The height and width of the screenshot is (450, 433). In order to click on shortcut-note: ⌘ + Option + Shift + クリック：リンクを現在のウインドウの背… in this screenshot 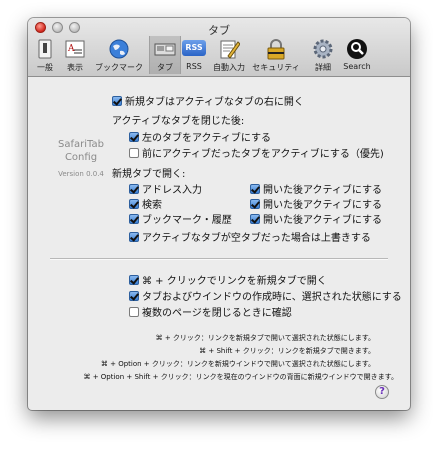, I will do `click(240, 377)`.